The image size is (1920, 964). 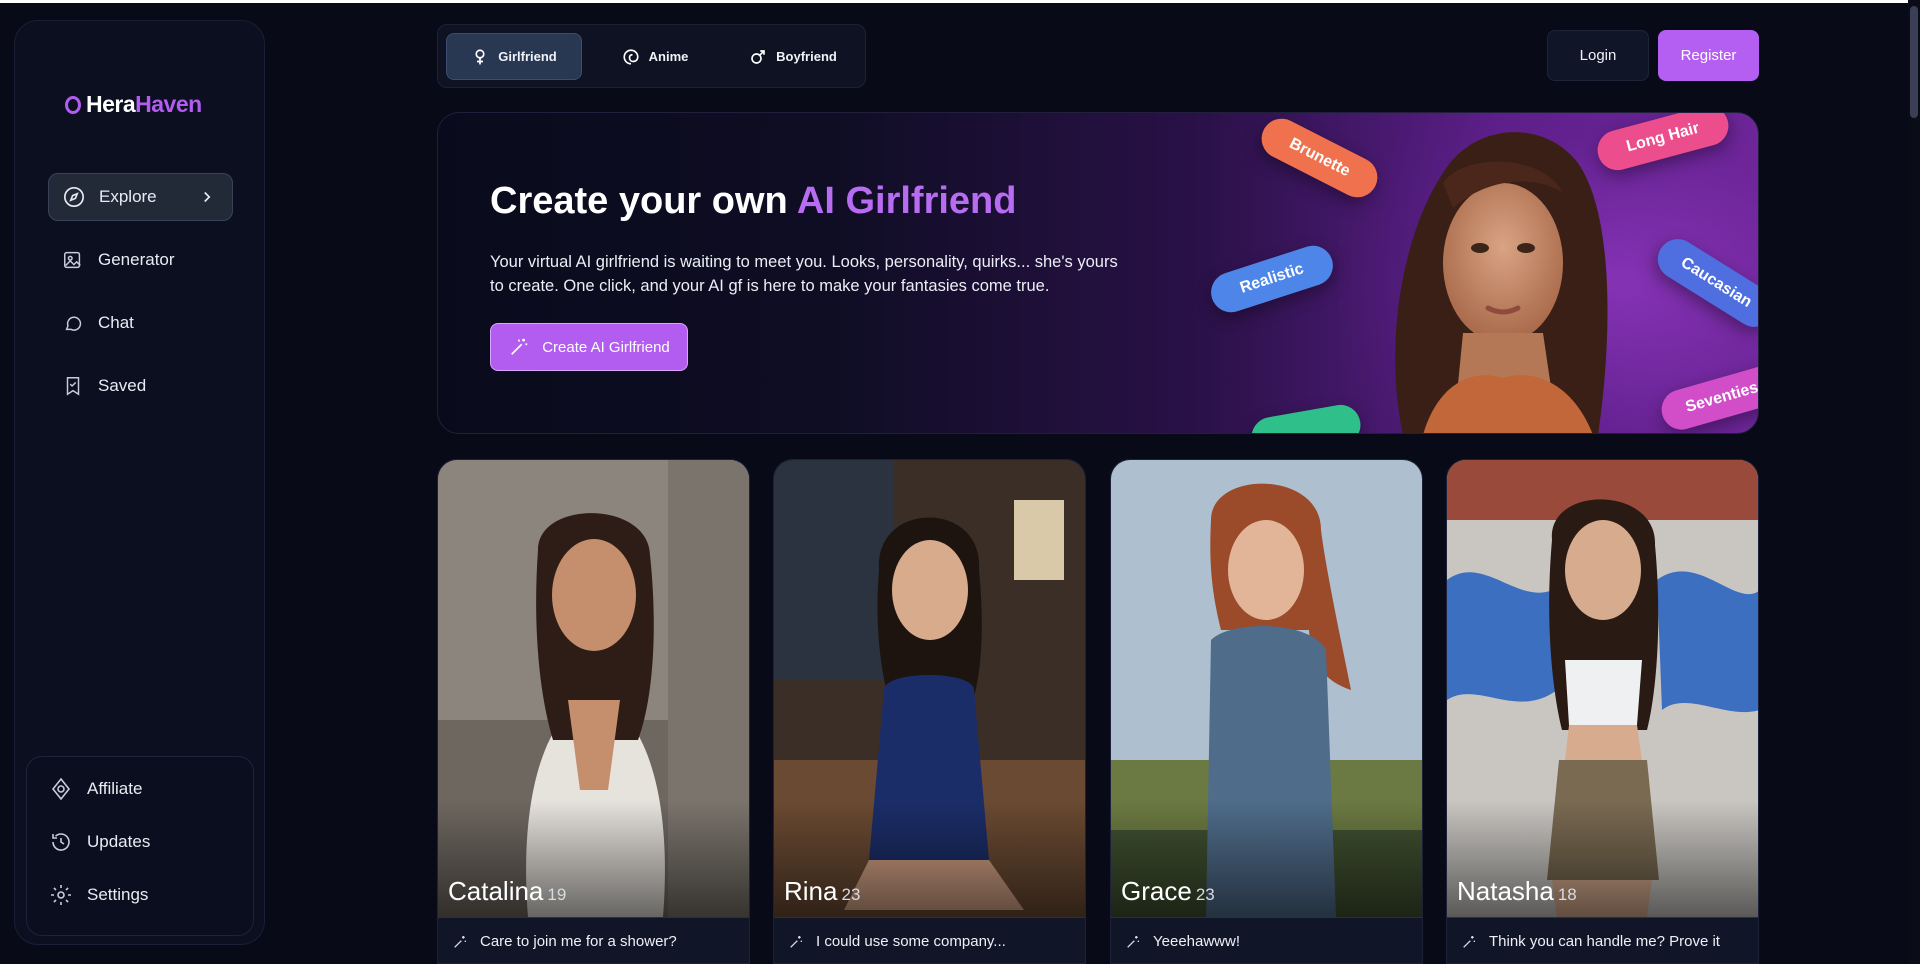 I want to click on sidebar-item-saved: Saved, so click(x=140, y=386).